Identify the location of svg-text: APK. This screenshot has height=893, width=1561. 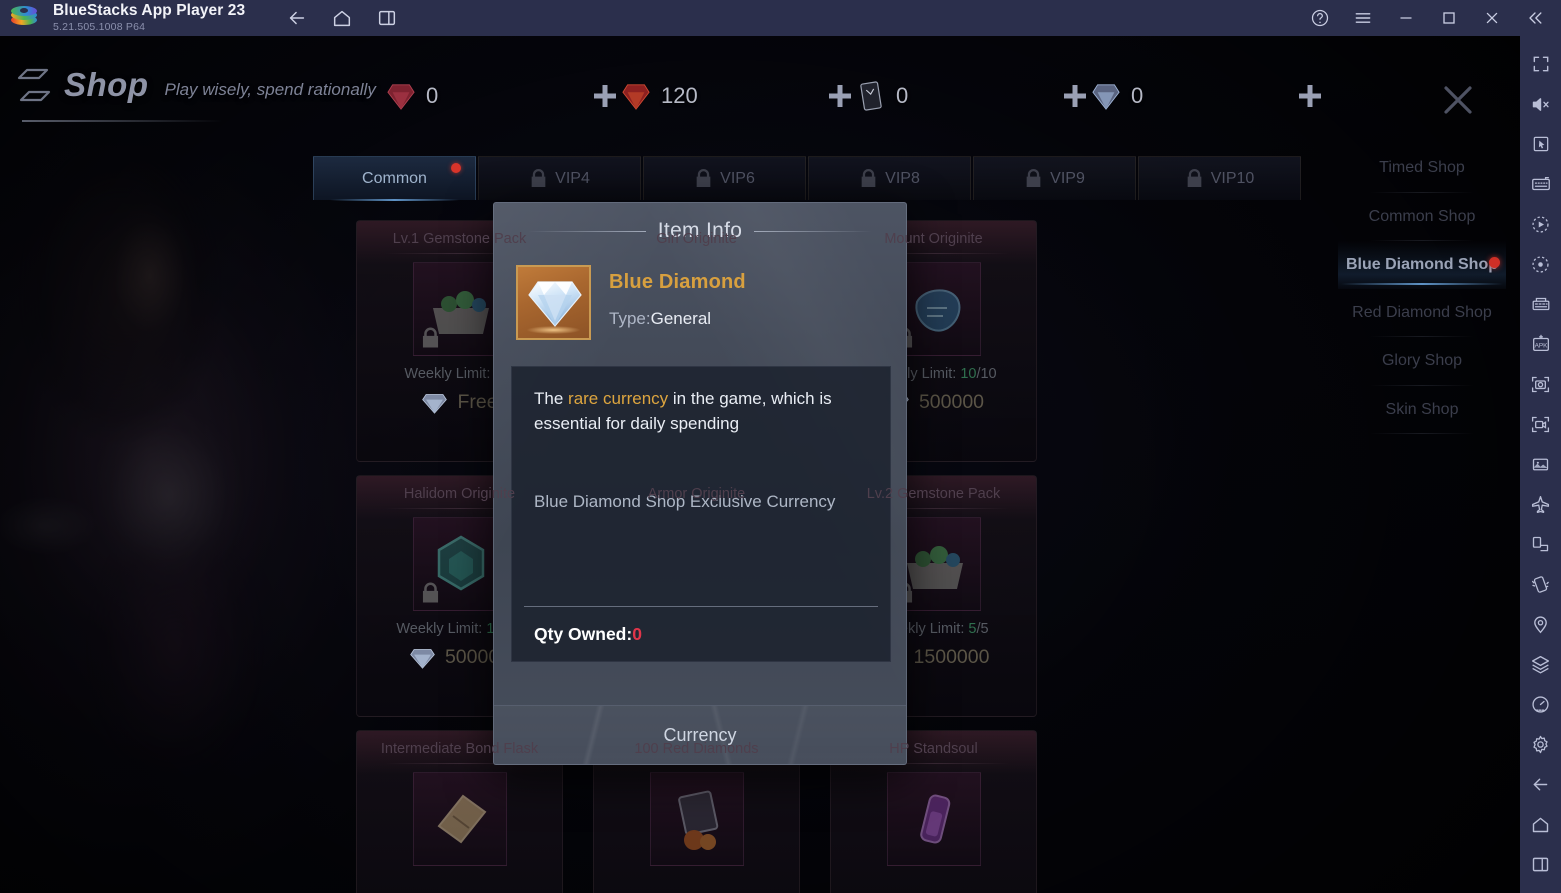
(1541, 346).